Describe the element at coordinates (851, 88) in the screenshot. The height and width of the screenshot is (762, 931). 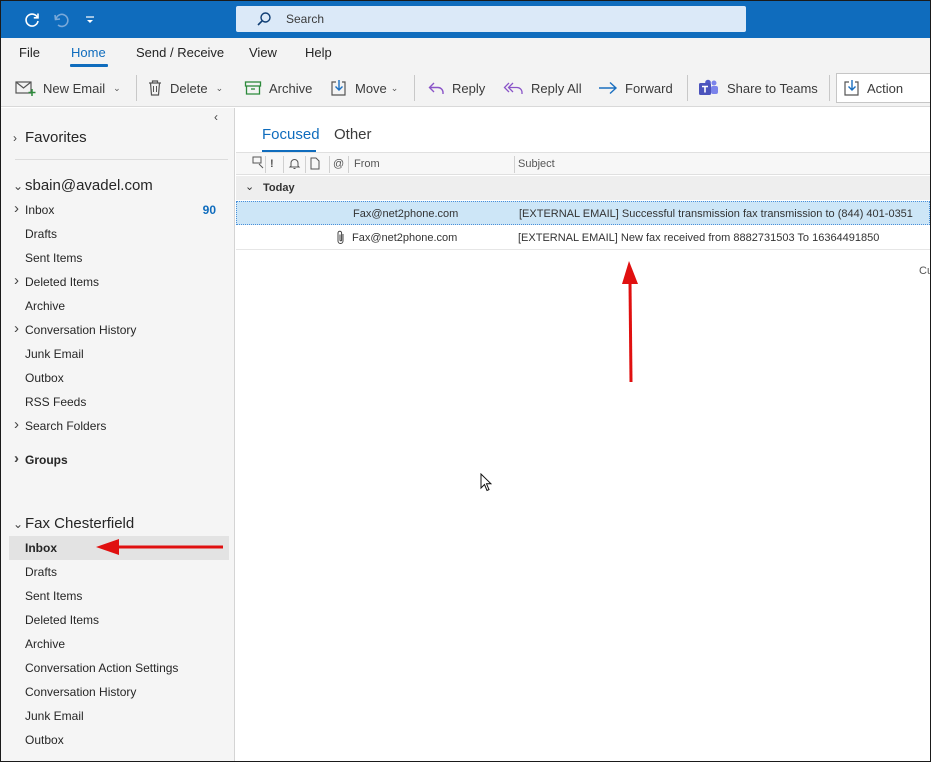
I see `action-icon` at that location.